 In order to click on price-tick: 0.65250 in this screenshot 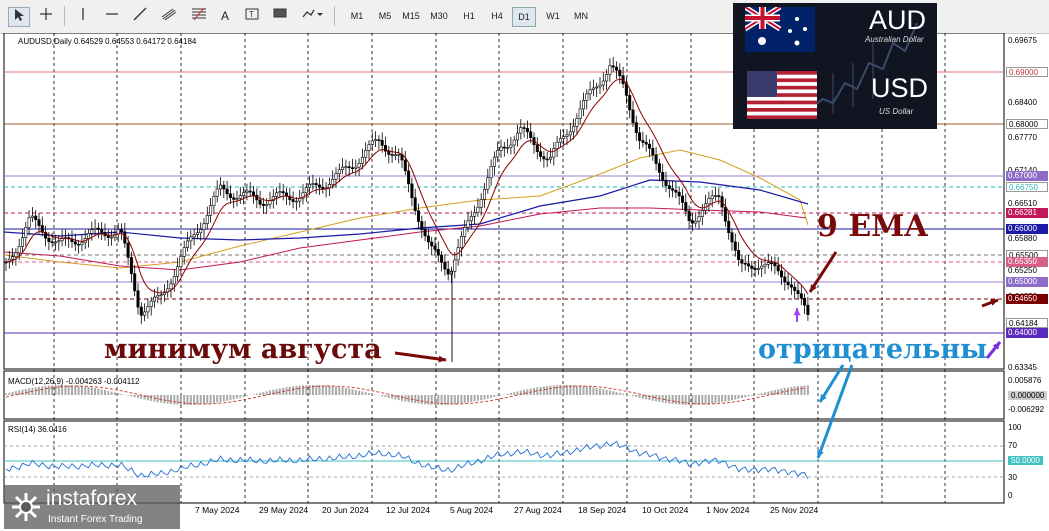, I will do `click(1022, 270)`.